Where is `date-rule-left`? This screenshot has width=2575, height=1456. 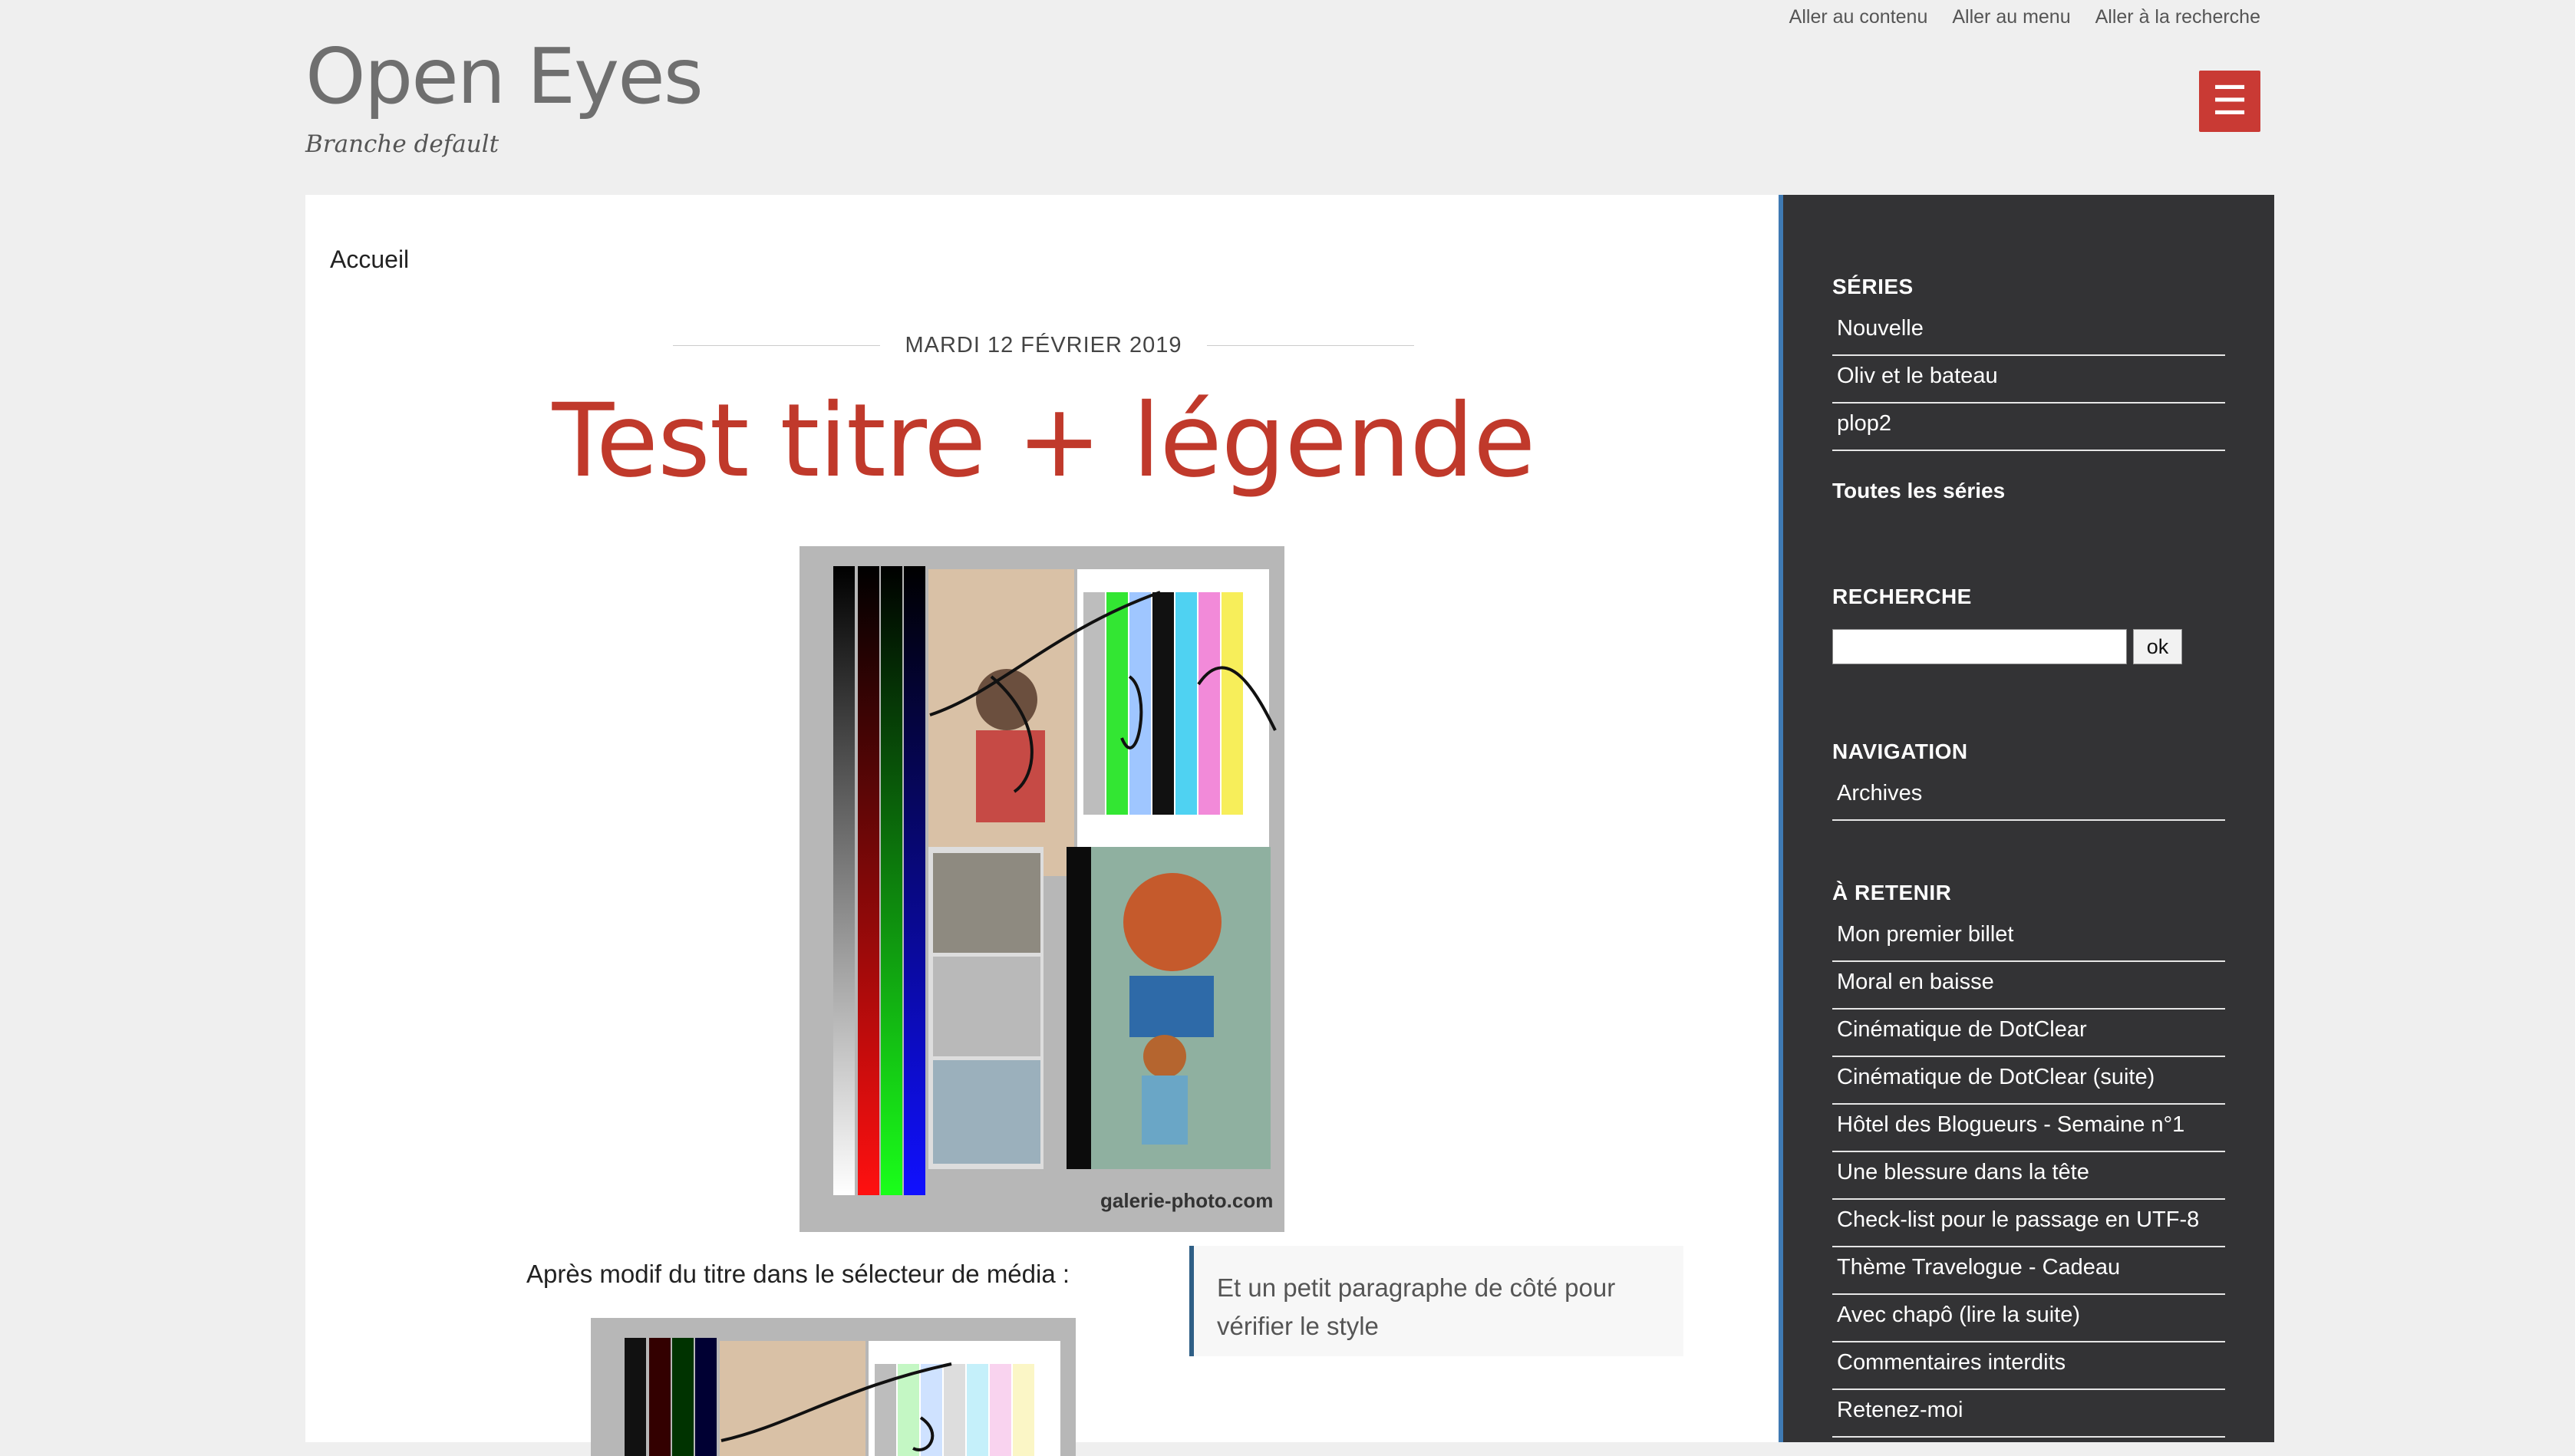
date-rule-left is located at coordinates (777, 345).